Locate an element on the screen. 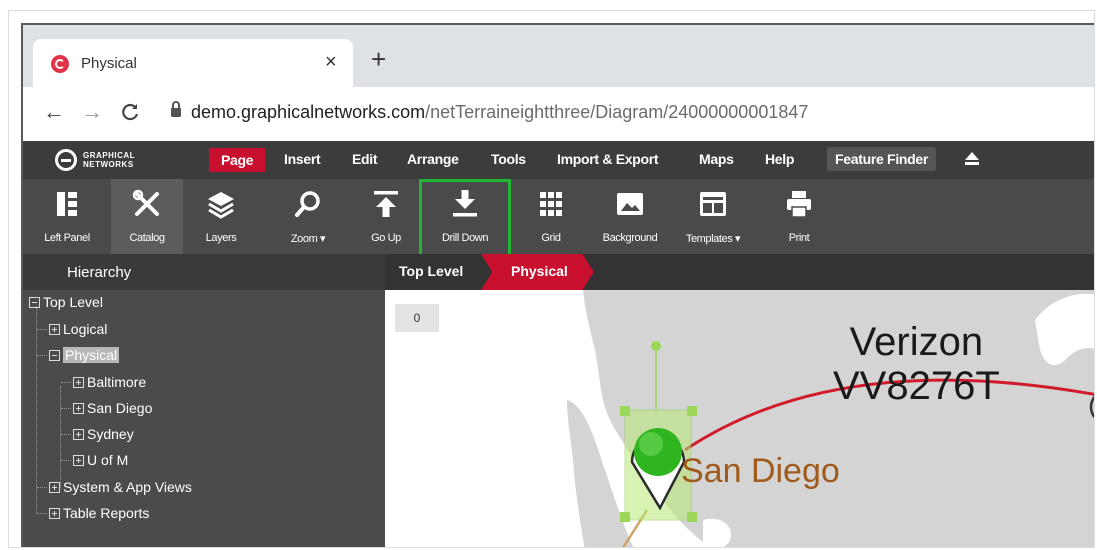 This screenshot has height=550, width=1097. link-label: Verizon VV8276T is located at coordinates (916, 364).